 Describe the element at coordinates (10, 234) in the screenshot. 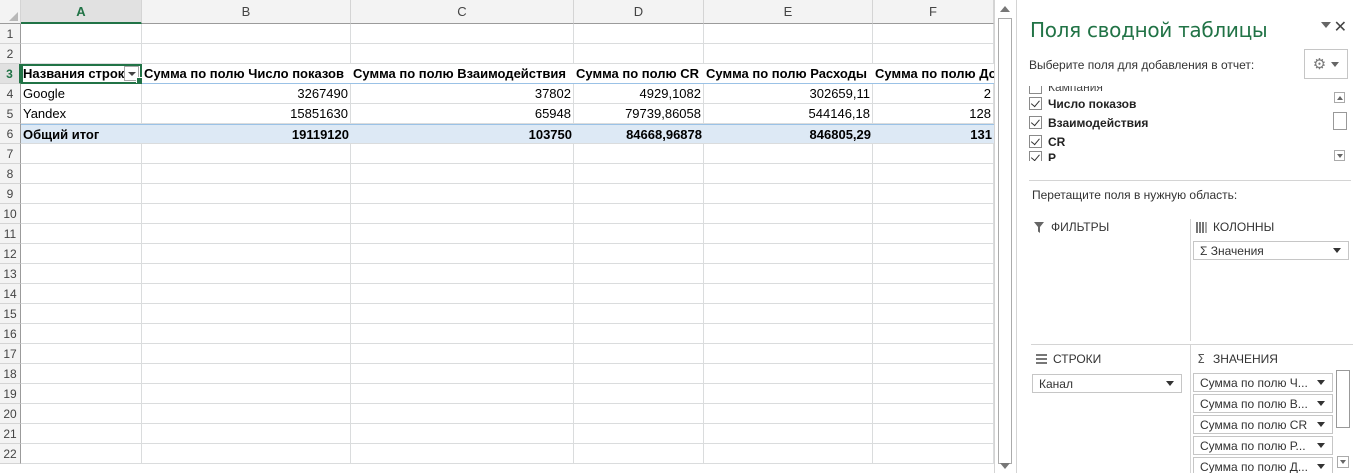

I see `row-header: 11` at that location.